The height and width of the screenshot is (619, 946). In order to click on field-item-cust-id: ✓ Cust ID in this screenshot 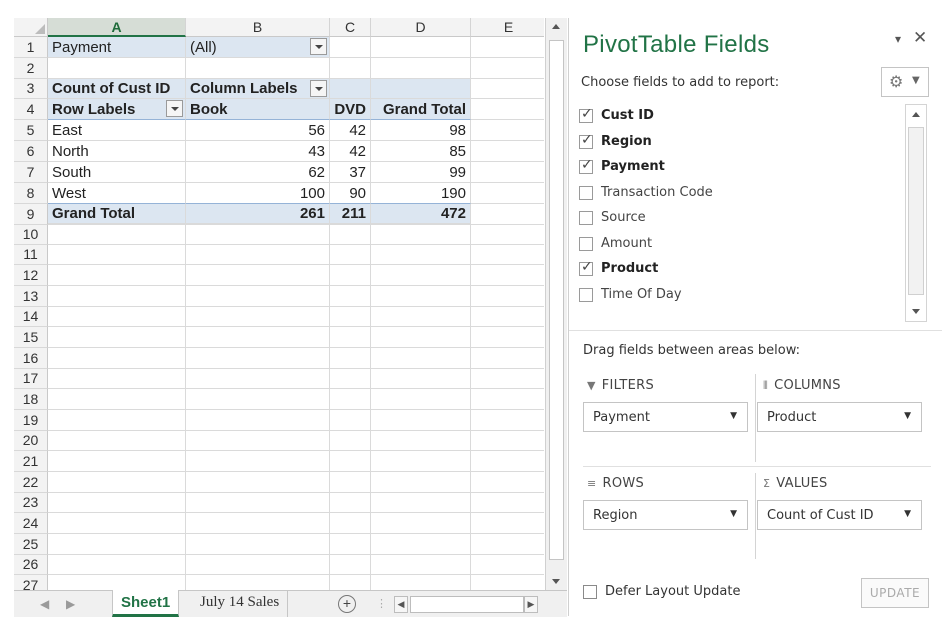, I will do `click(739, 116)`.